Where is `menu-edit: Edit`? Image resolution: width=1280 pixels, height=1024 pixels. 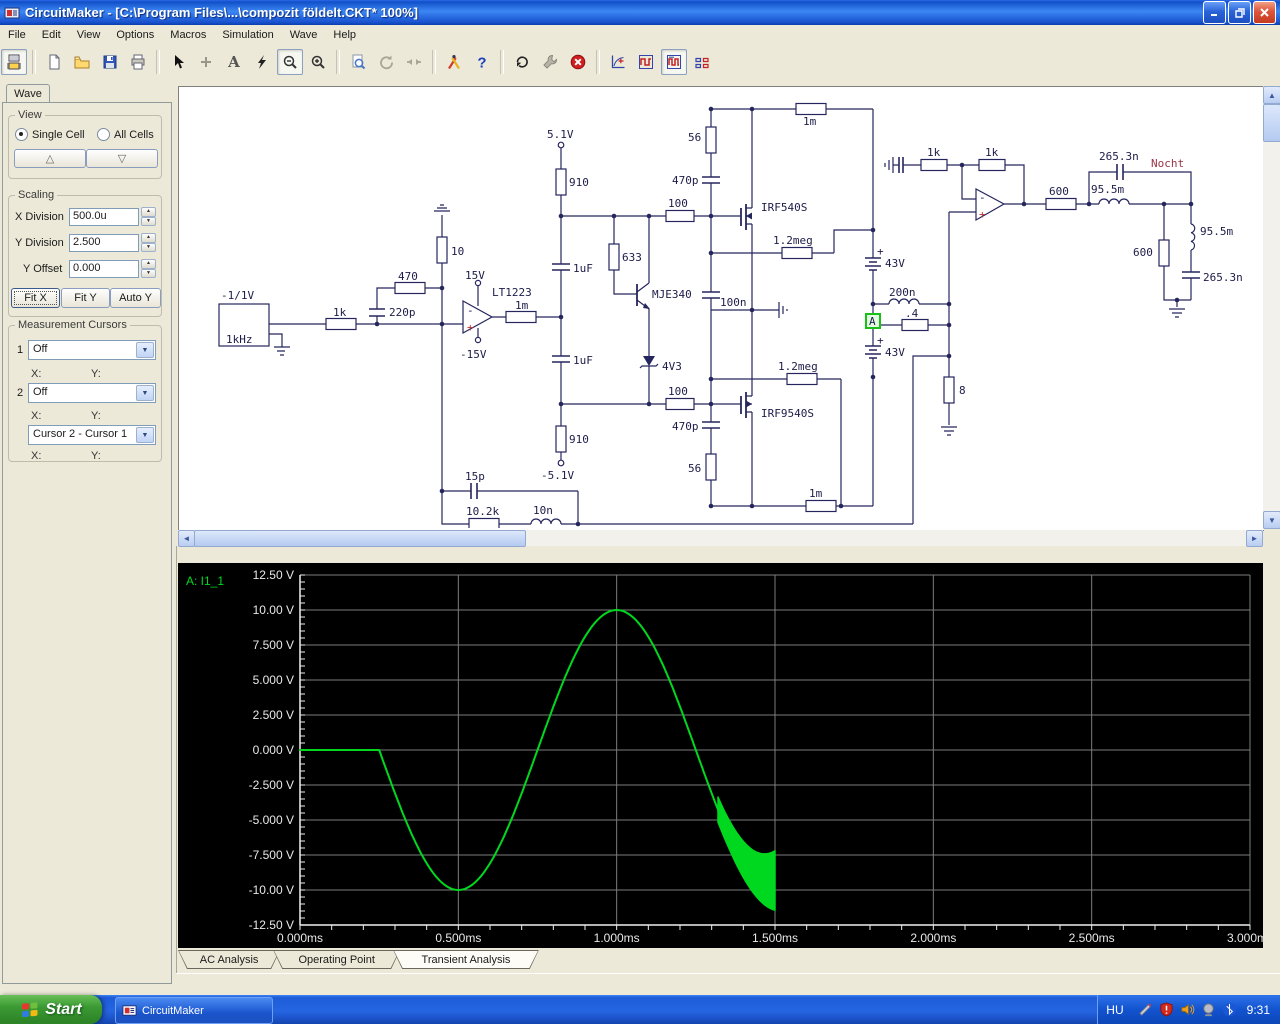
menu-edit: Edit is located at coordinates (51, 35).